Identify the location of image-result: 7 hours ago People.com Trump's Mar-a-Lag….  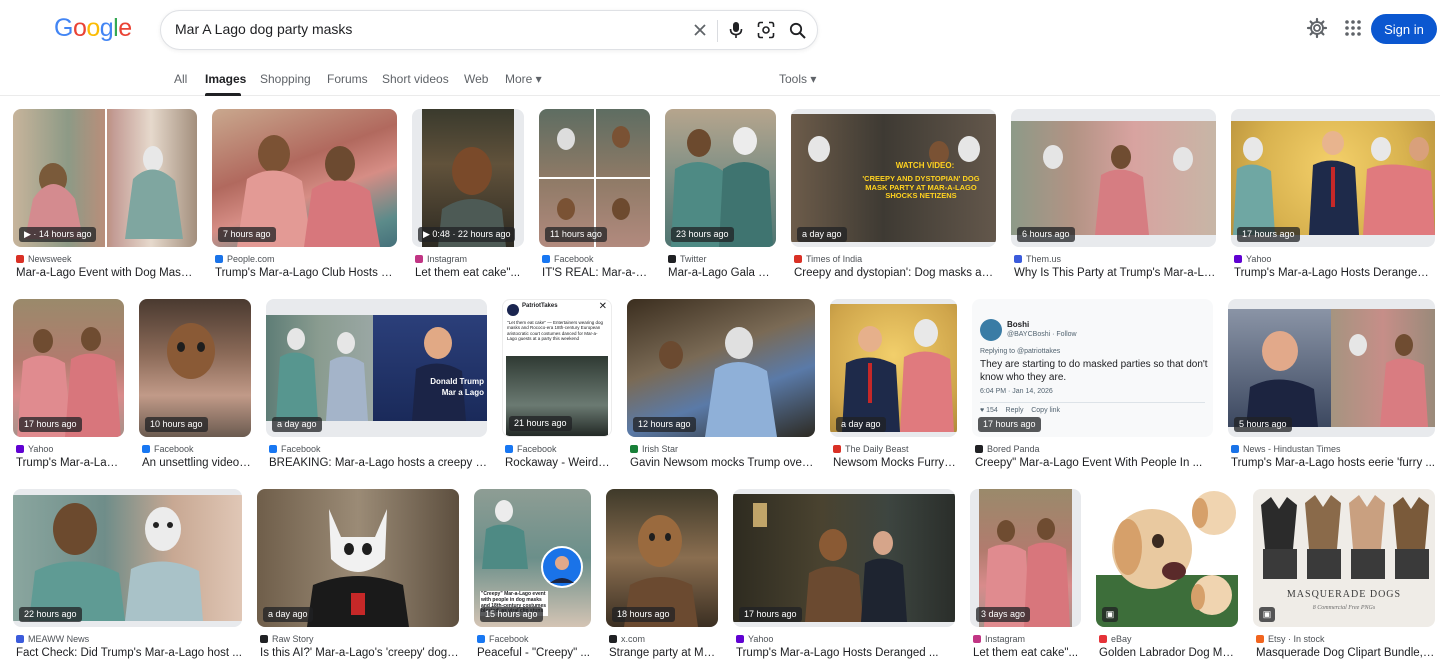
(304, 195).